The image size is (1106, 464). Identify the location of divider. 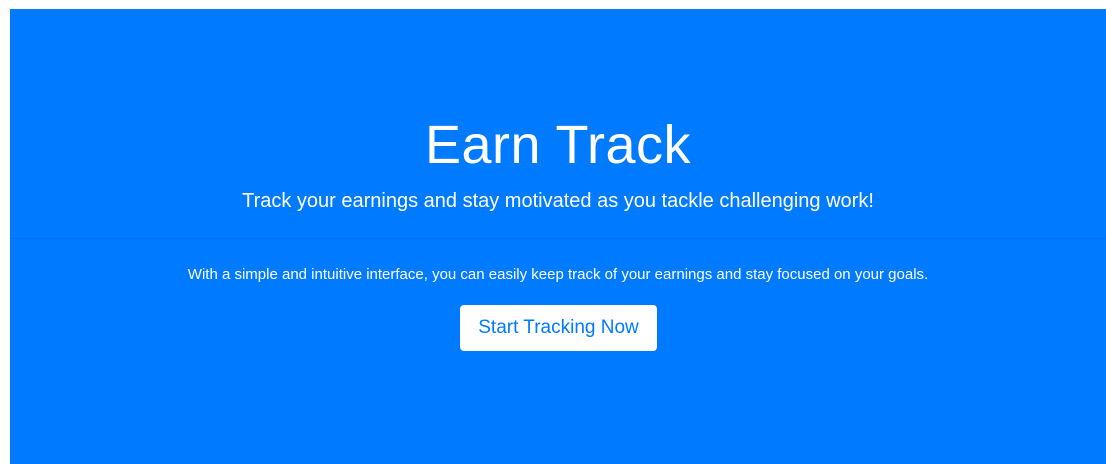
(558, 238).